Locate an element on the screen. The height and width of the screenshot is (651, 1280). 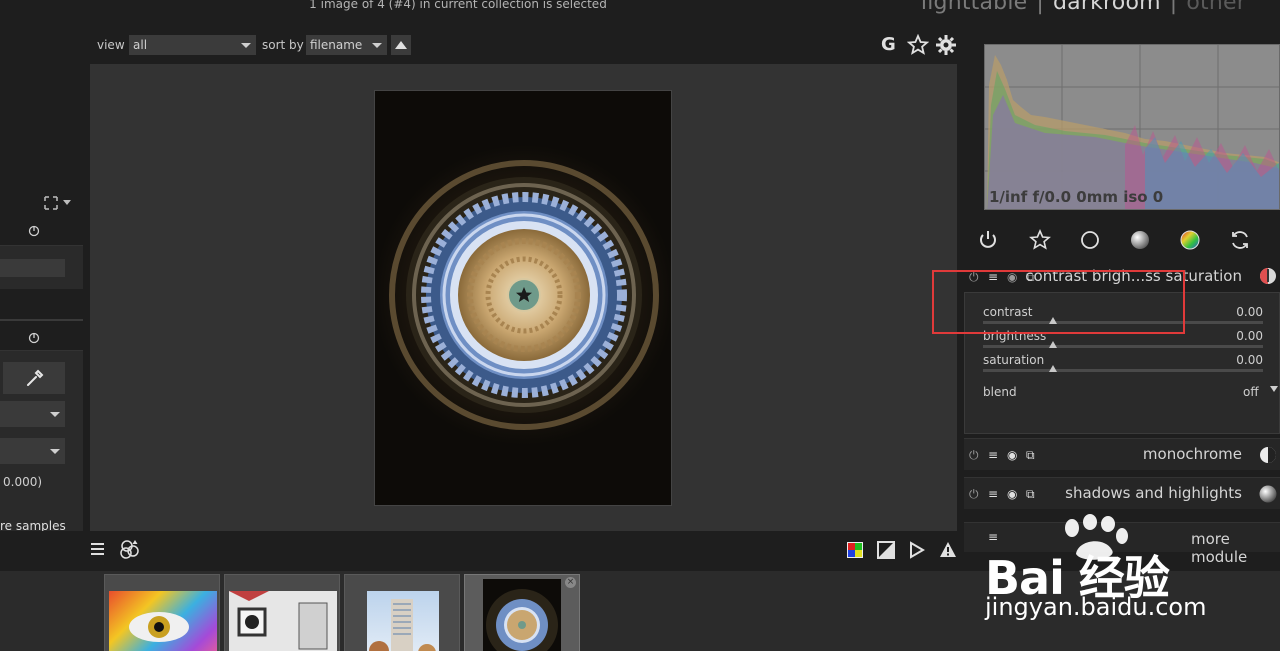
highlight-annotation is located at coordinates (1058, 302).